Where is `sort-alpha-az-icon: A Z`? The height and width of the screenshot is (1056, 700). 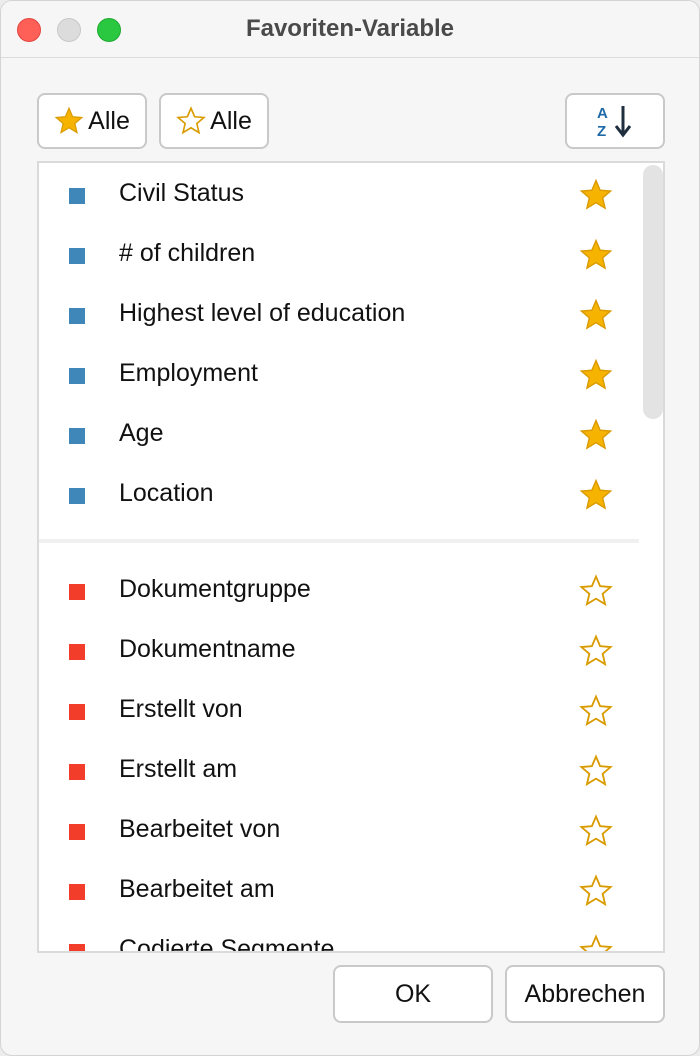 sort-alpha-az-icon: A Z is located at coordinates (614, 122).